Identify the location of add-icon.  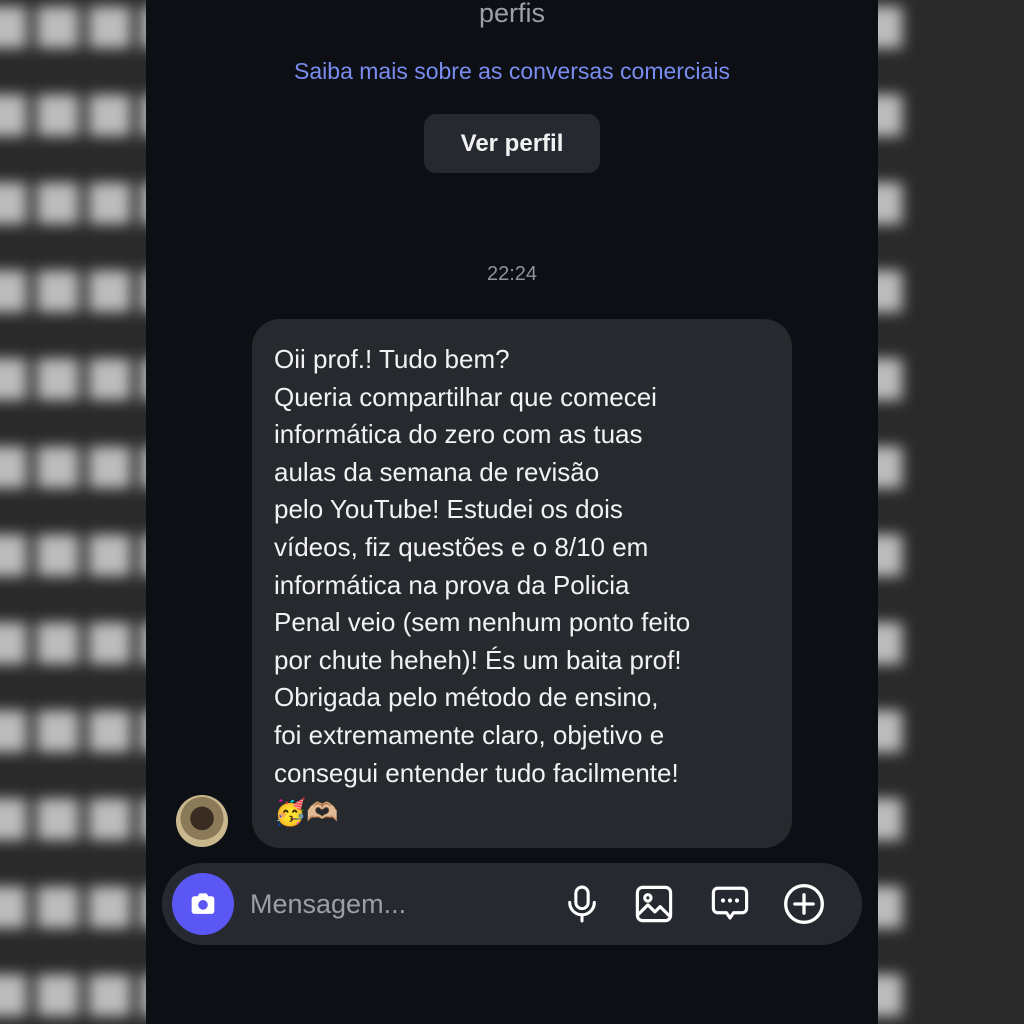
(804, 904).